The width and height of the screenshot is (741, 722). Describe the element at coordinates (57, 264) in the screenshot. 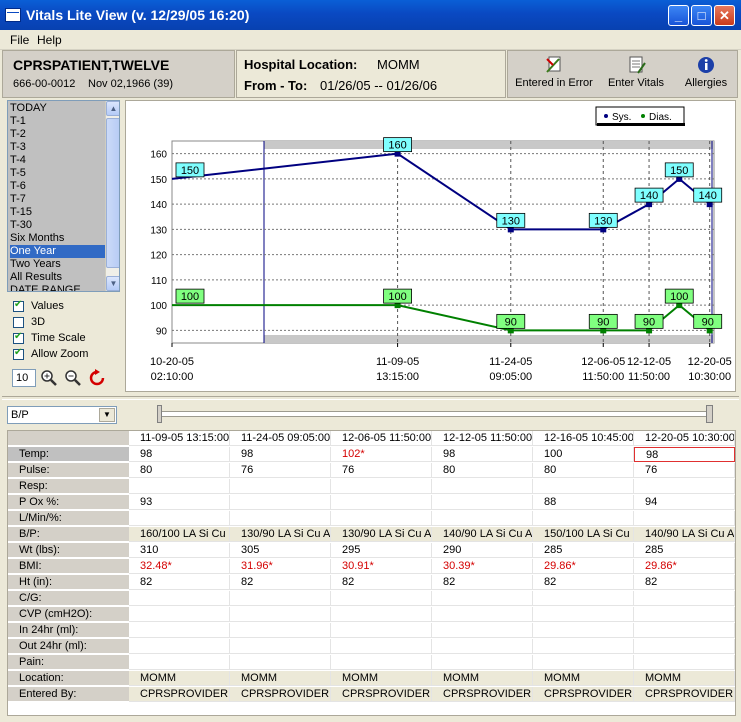

I see `date-range-item: Two Years` at that location.